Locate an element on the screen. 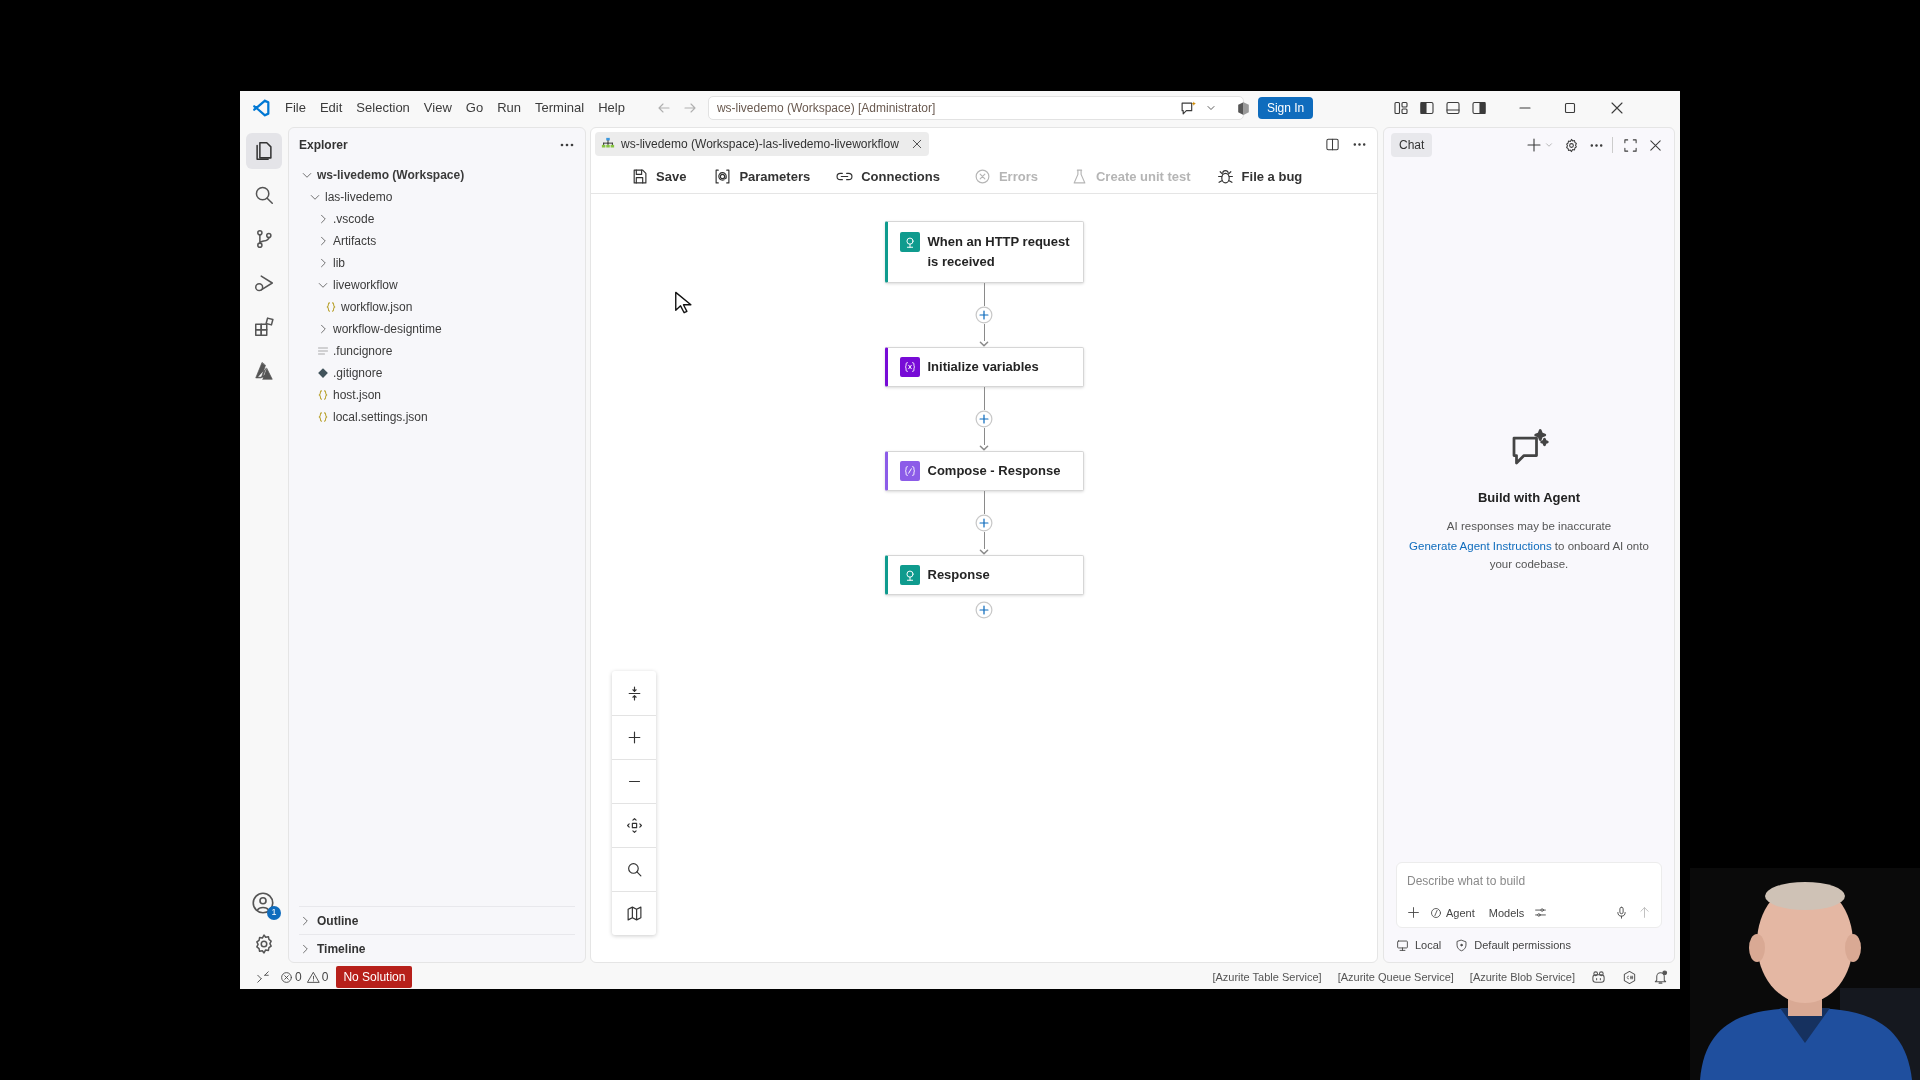  status-item: [Azurite Blob Service] is located at coordinates (1522, 977).